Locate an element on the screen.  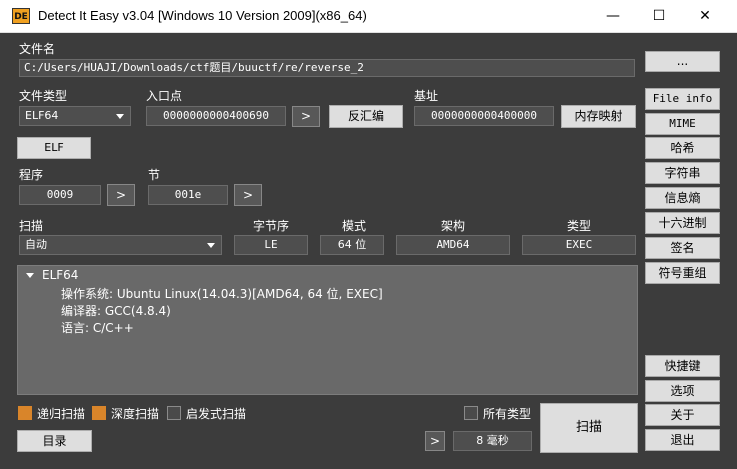
type-field: EXEC is located at coordinates (579, 245).